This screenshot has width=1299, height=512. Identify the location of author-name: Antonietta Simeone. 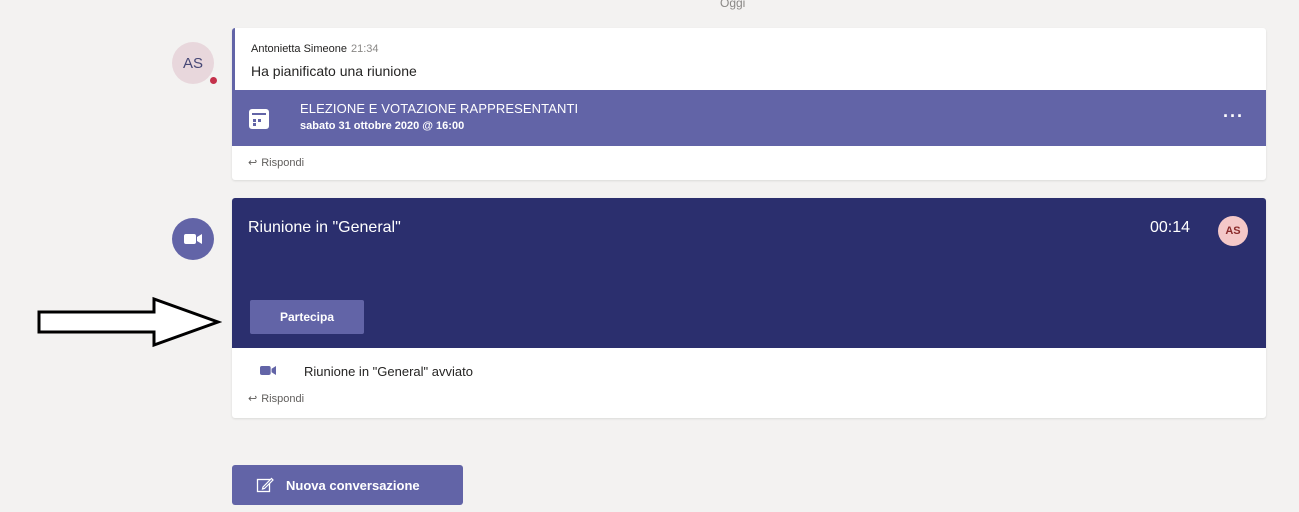
(299, 49).